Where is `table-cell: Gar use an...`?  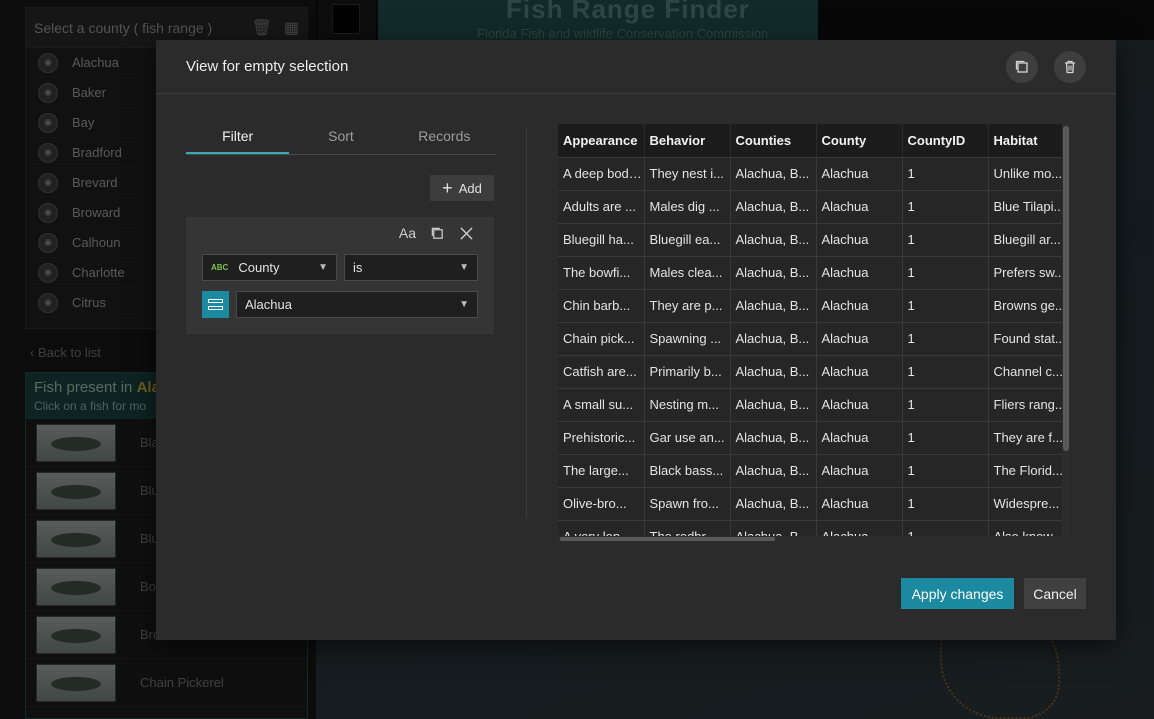 table-cell: Gar use an... is located at coordinates (687, 437).